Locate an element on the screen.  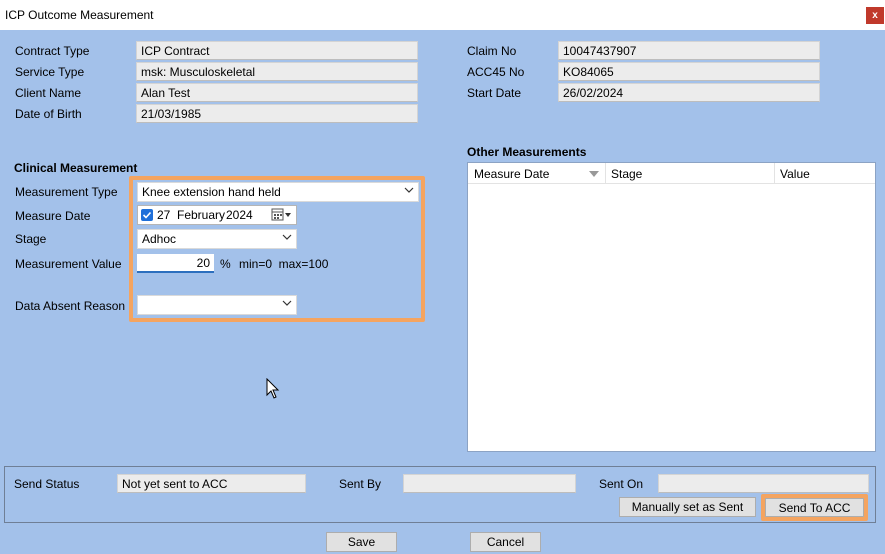
measurement-unit: % is located at coordinates (225, 264).